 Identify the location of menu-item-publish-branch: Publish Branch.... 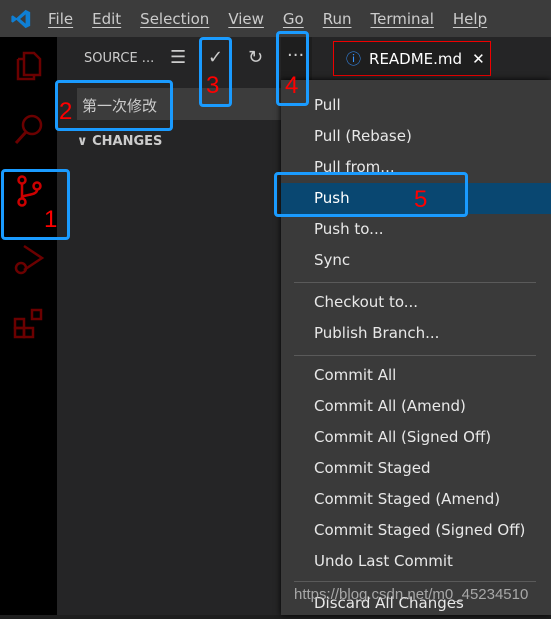
(416, 333).